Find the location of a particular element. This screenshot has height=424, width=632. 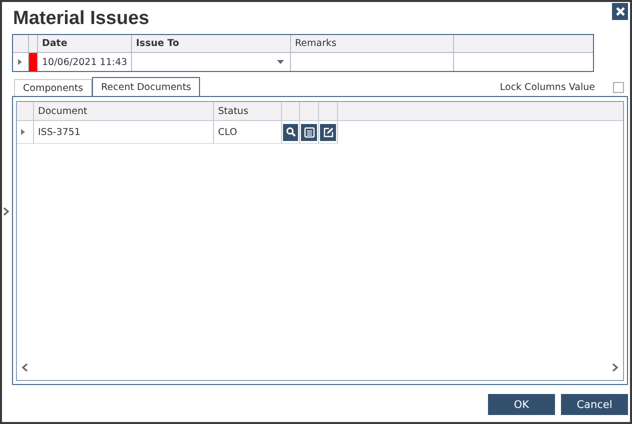

column-header: Status is located at coordinates (248, 111).